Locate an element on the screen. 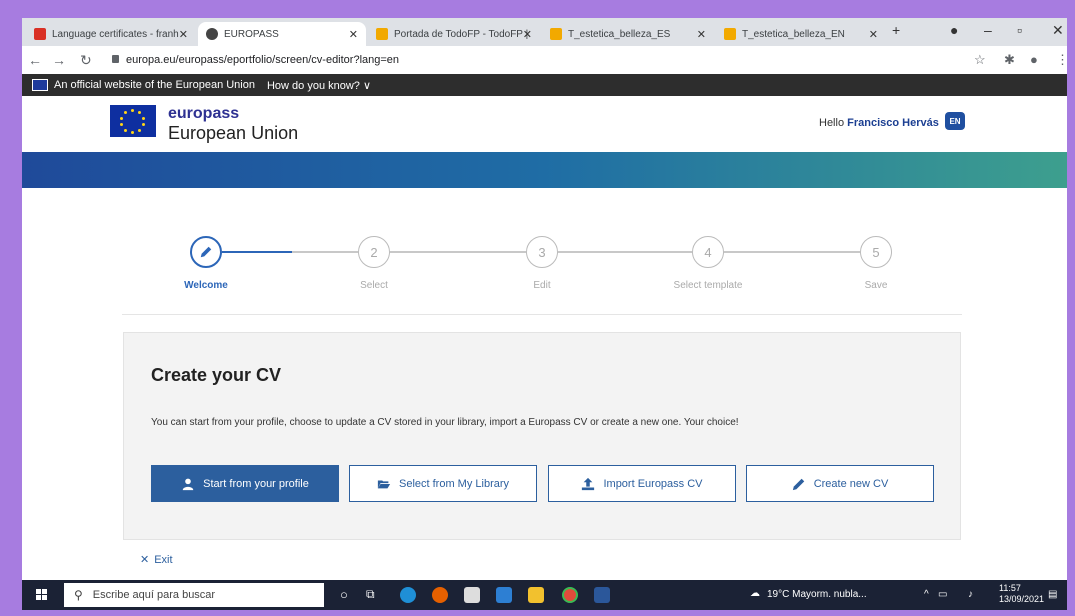  tab-label: T_estetica_belleza_ES is located at coordinates (619, 34).